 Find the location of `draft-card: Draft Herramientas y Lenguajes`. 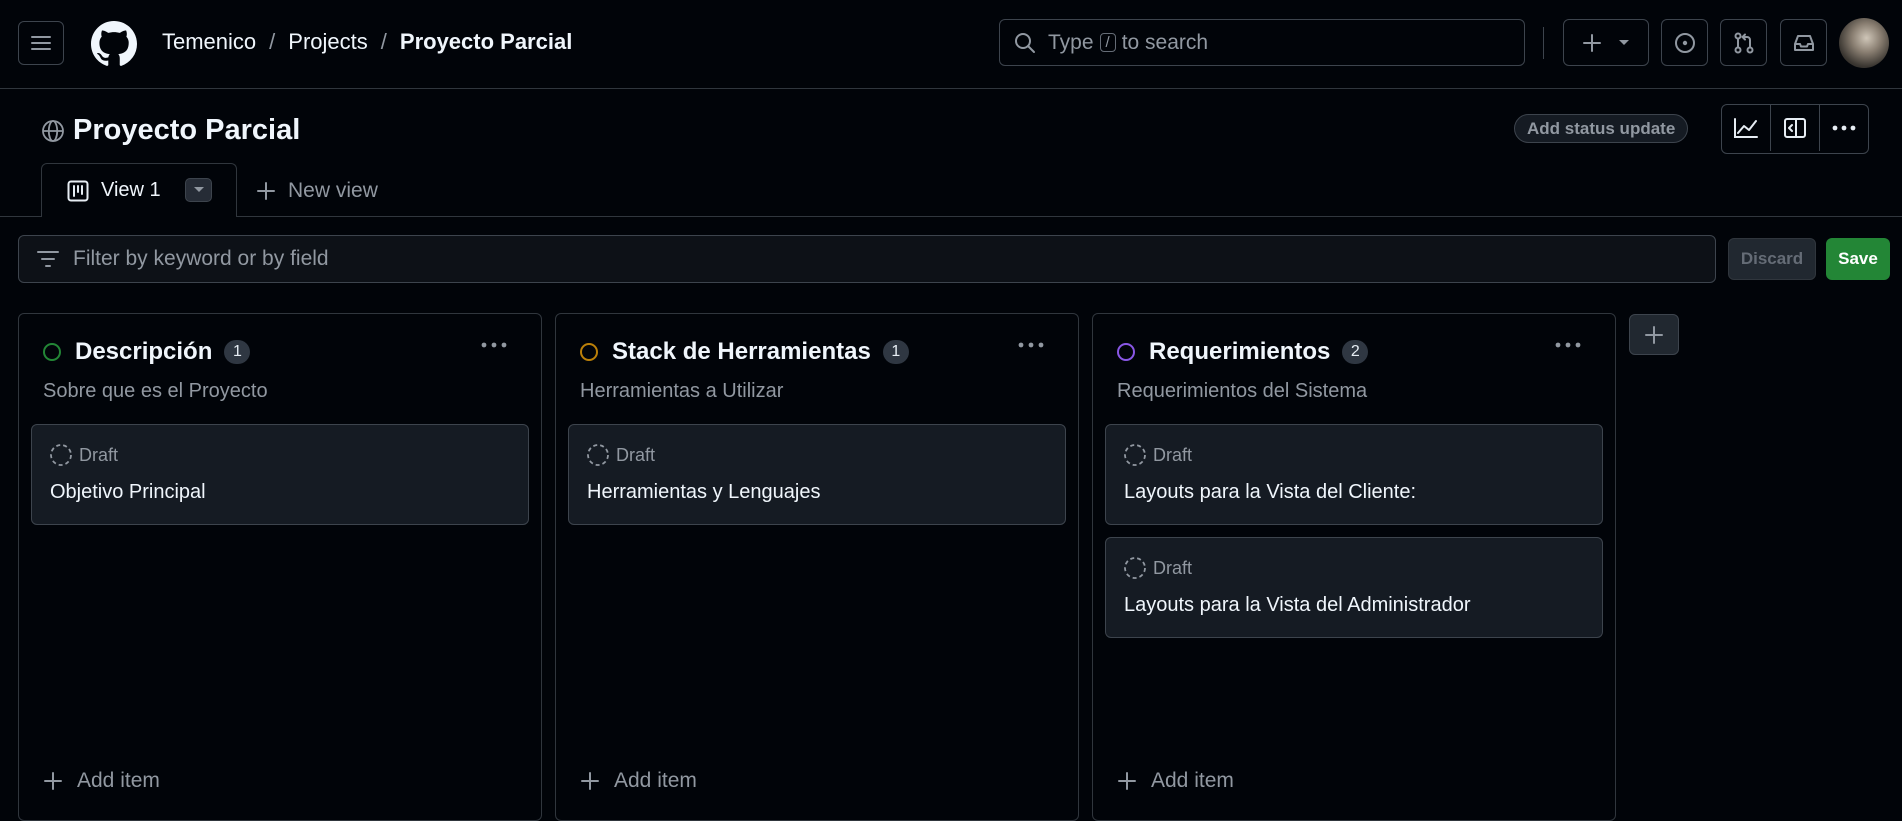

draft-card: Draft Herramientas y Lenguajes is located at coordinates (817, 474).